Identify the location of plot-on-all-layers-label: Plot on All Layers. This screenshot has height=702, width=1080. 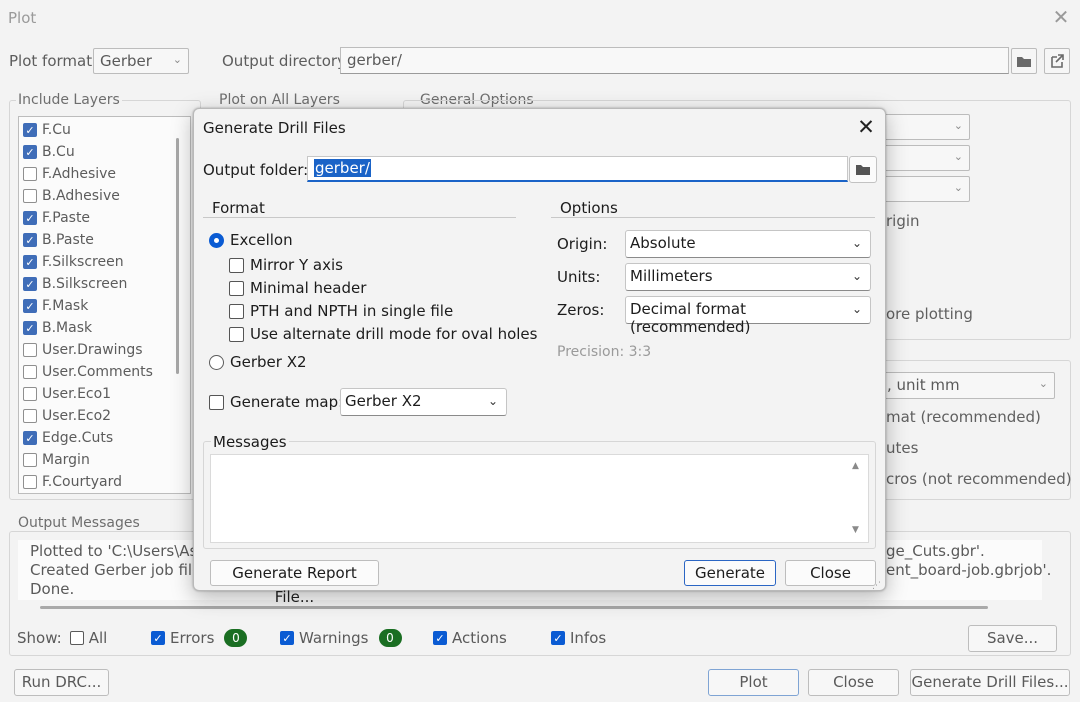
(279, 100).